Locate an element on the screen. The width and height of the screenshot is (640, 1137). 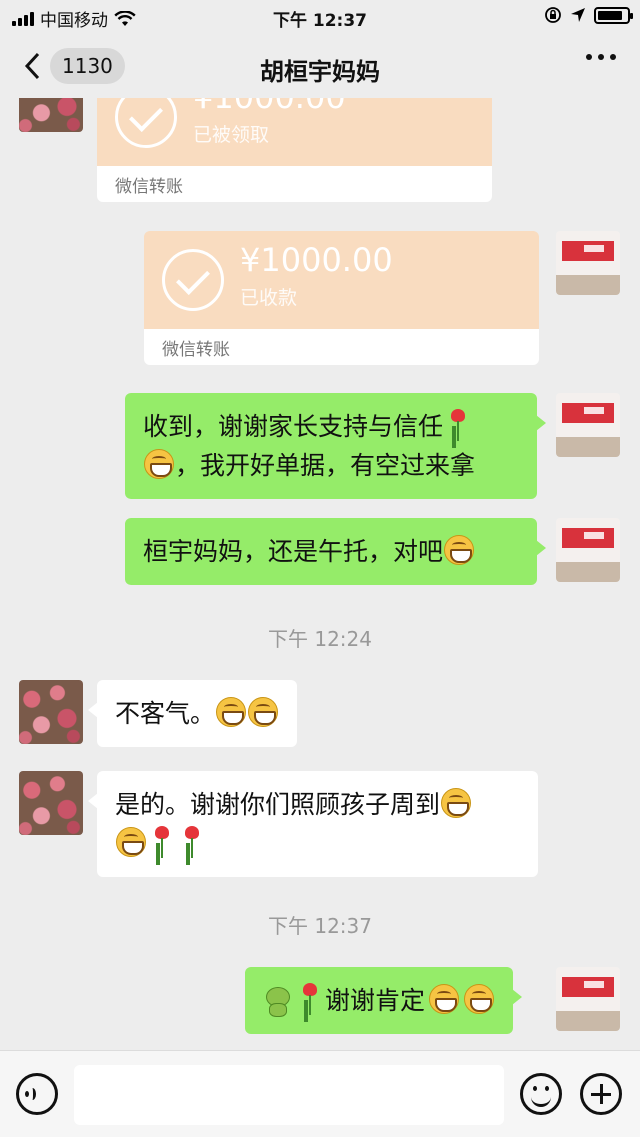
message-text: 收到，谢谢家长支持与信任 is located at coordinates (293, 426).